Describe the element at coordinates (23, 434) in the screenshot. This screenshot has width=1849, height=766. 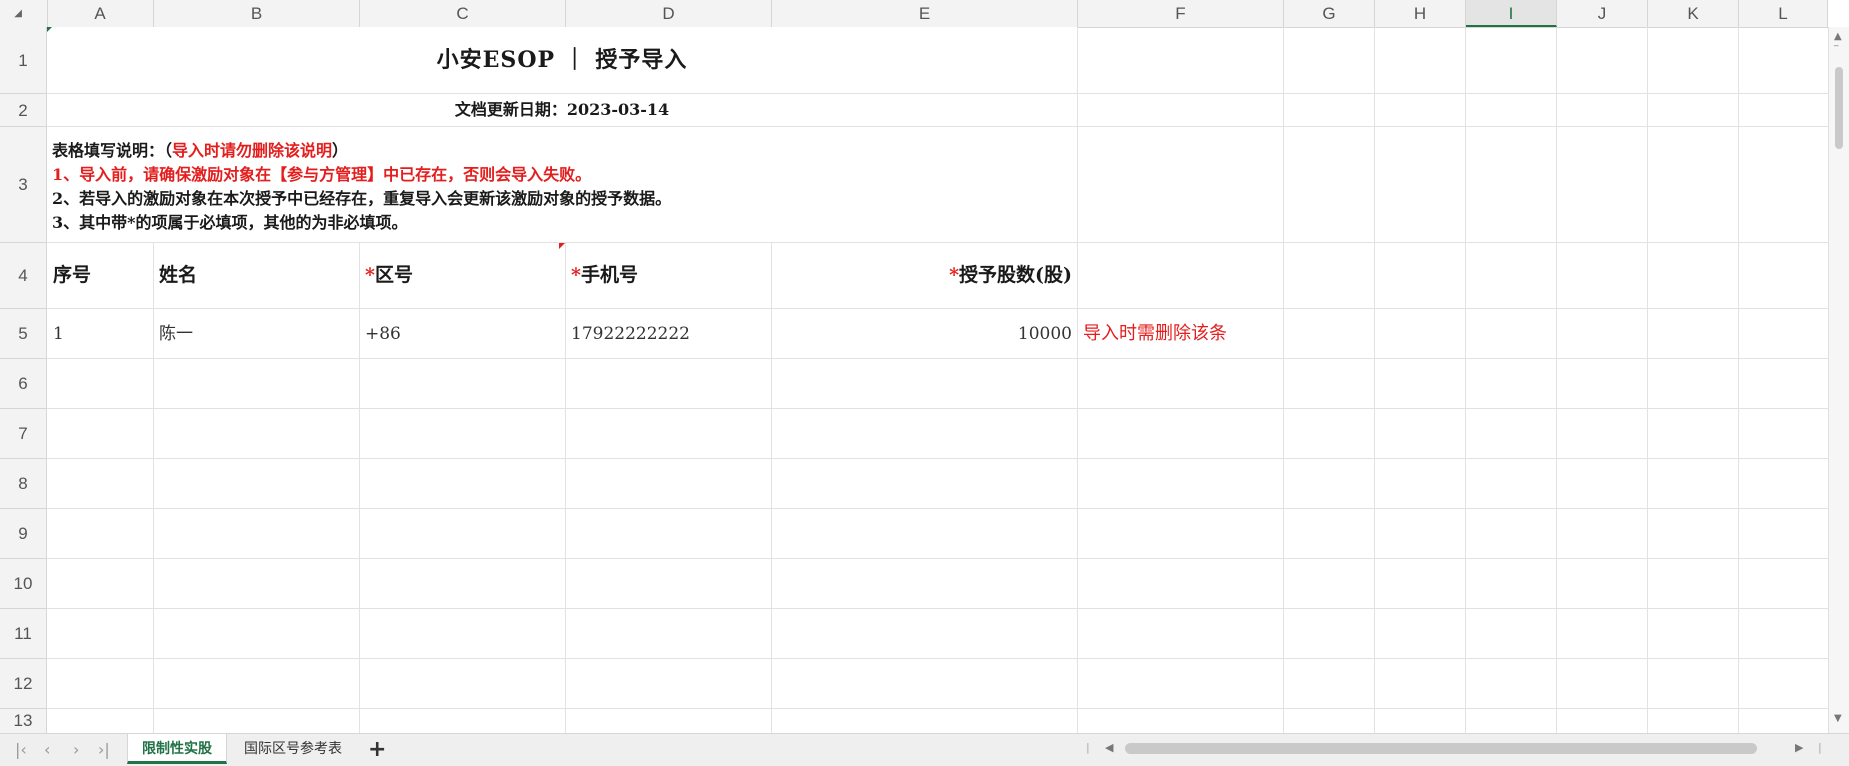
I see `row-header-7: 7` at that location.